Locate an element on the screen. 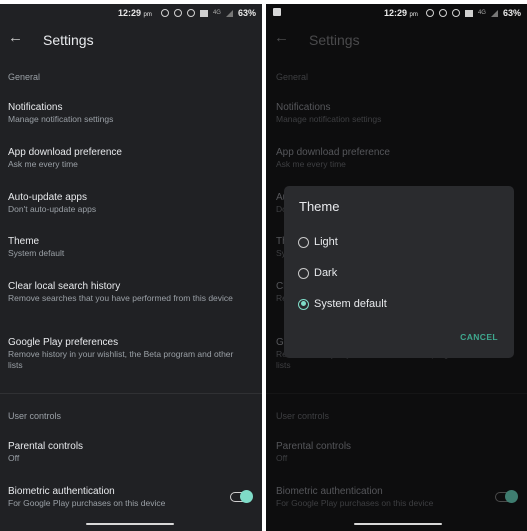  cancel-button: CANCEL is located at coordinates (479, 337).